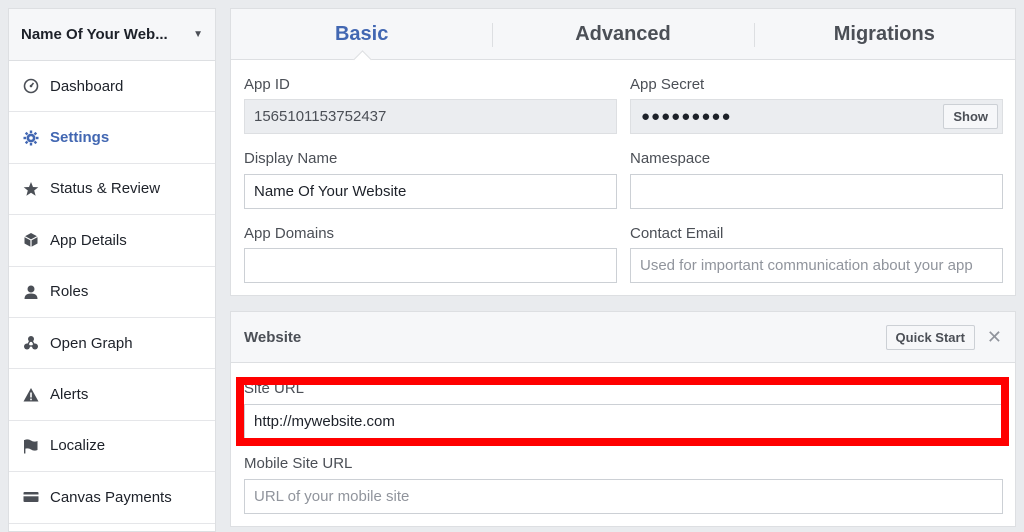  Describe the element at coordinates (930, 337) in the screenshot. I see `quick-start-button: Quick Start` at that location.